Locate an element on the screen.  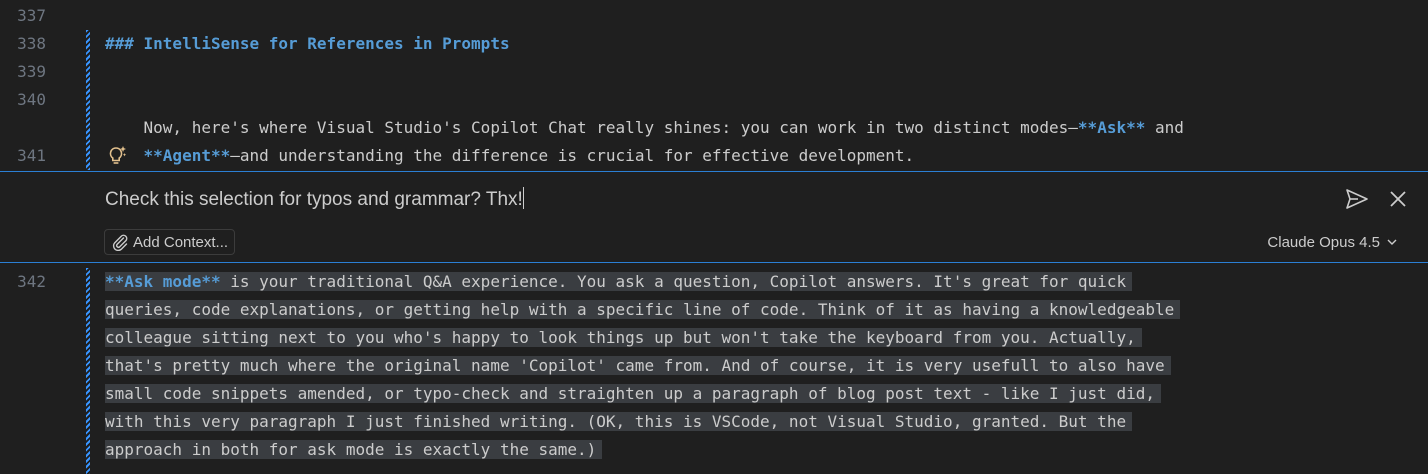
chevron-down-icon is located at coordinates (1392, 242).